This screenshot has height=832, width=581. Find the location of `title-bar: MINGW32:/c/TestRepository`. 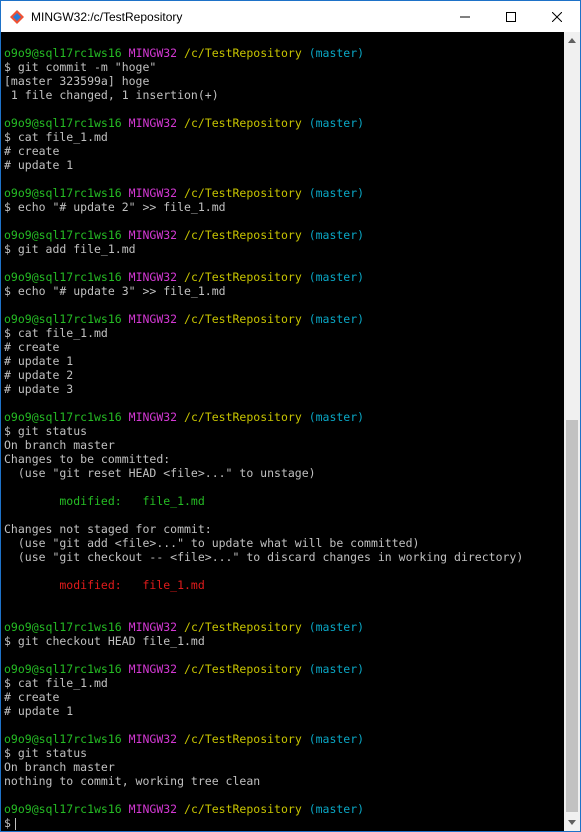

title-bar: MINGW32:/c/TestRepository is located at coordinates (290, 16).